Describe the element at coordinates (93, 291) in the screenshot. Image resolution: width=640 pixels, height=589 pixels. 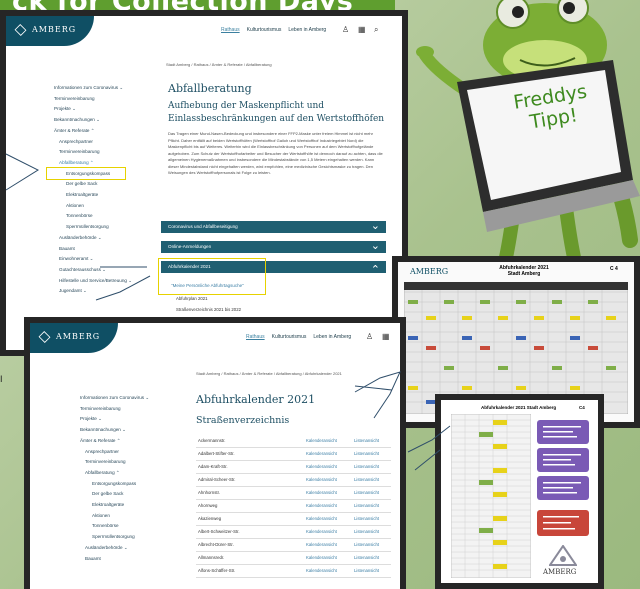
I see `sidebar-item: Jugendamt ⌄` at that location.